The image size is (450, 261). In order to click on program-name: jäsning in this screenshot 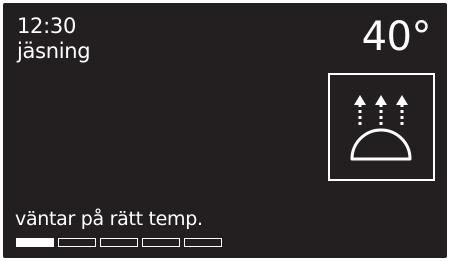, I will do `click(54, 51)`.